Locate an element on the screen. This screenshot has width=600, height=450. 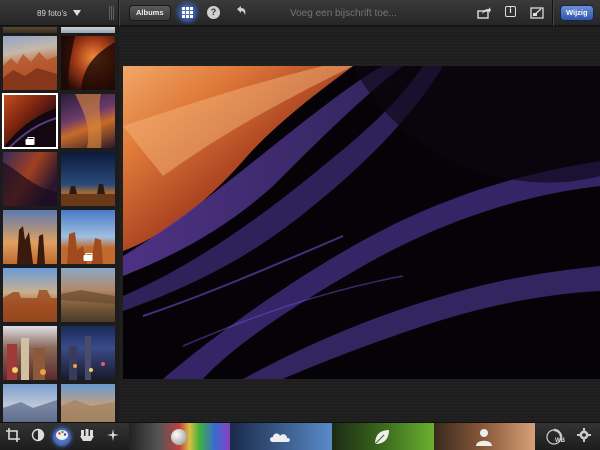
saturation-brush is located at coordinates (179, 436).